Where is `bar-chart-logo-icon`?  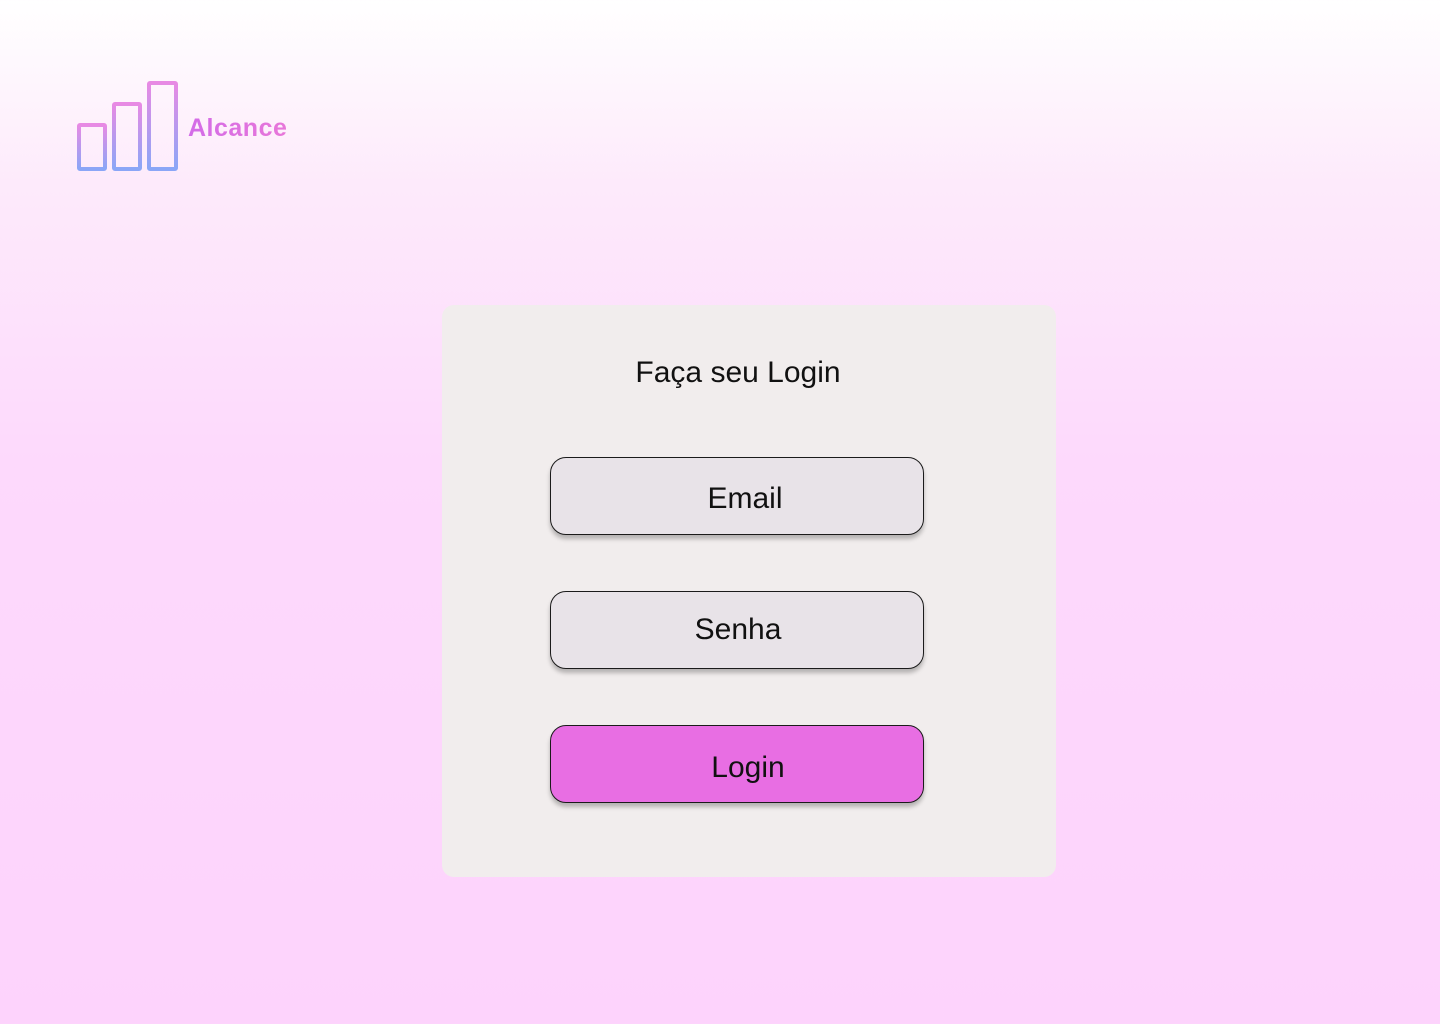 bar-chart-logo-icon is located at coordinates (128, 126).